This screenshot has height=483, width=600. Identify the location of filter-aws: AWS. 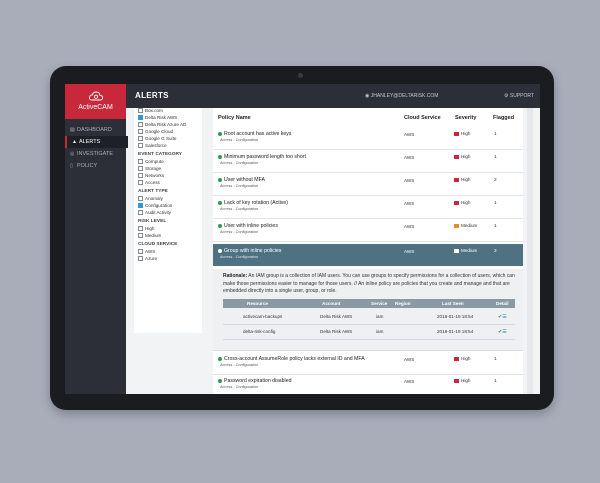
(146, 251).